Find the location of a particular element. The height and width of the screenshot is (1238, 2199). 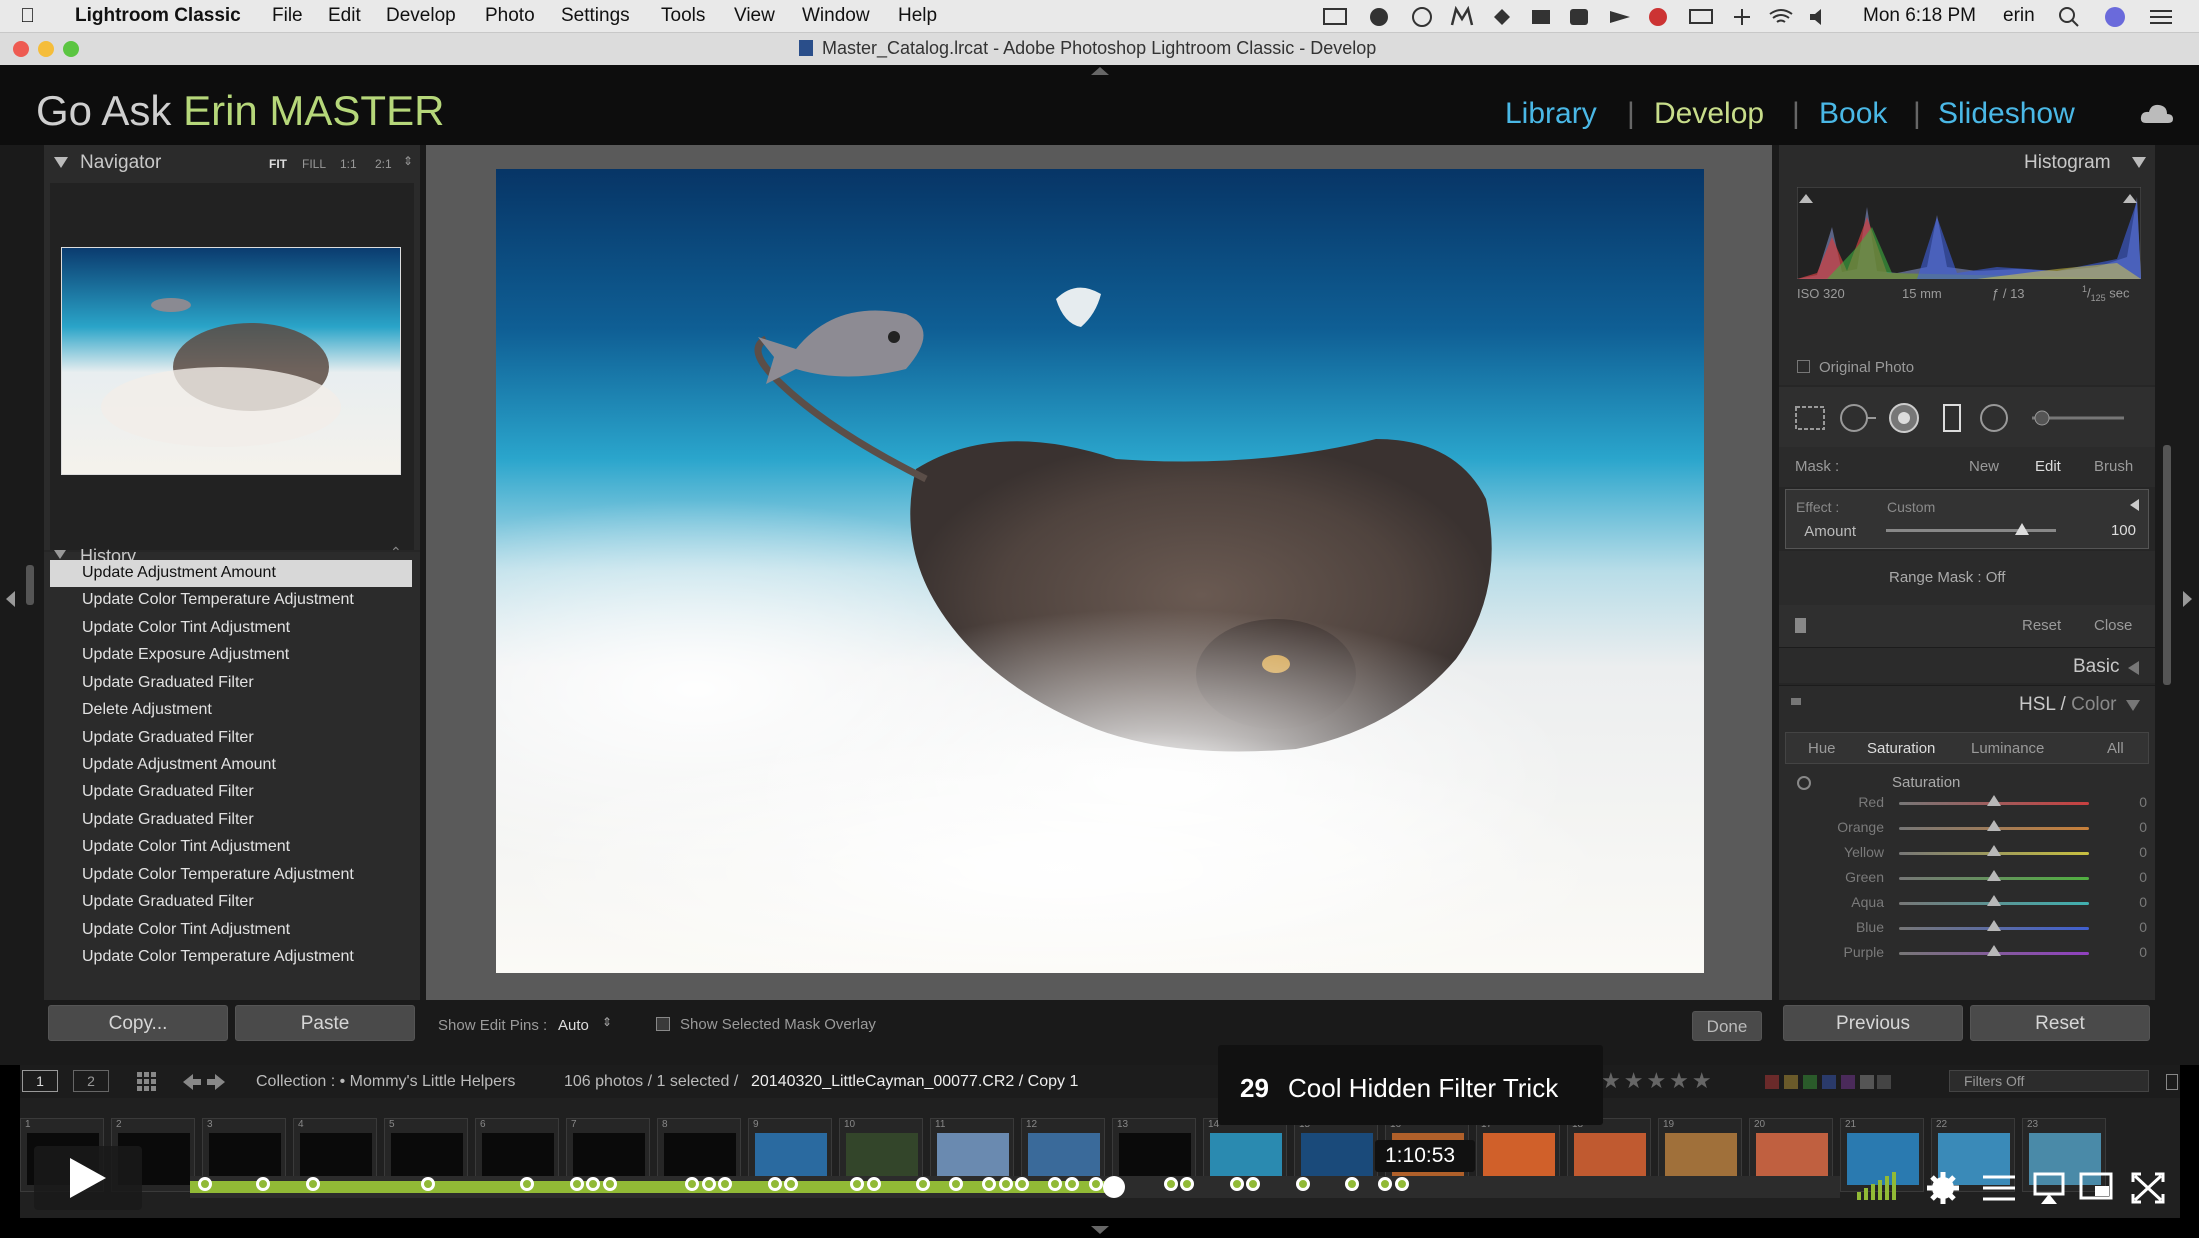

mask-edit: Edit is located at coordinates (2048, 466).